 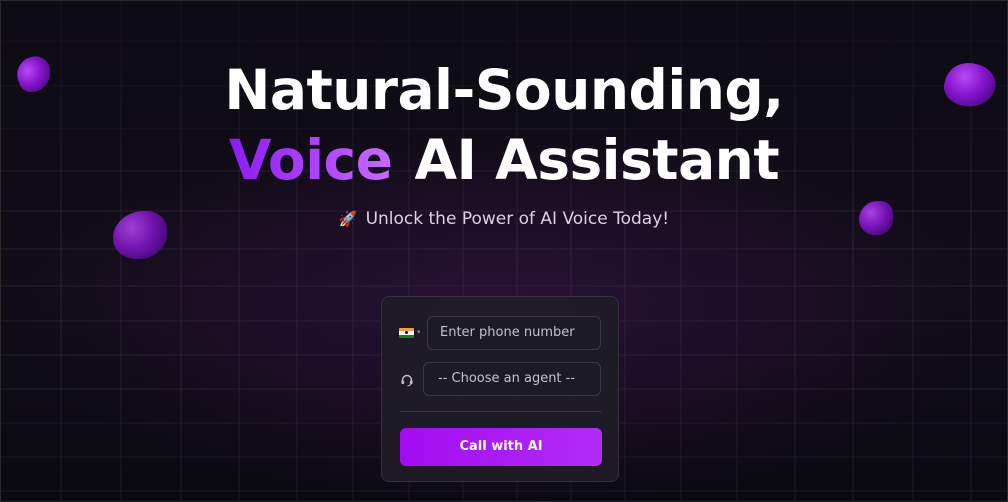 What do you see at coordinates (407, 380) in the screenshot?
I see `headset-icon` at bounding box center [407, 380].